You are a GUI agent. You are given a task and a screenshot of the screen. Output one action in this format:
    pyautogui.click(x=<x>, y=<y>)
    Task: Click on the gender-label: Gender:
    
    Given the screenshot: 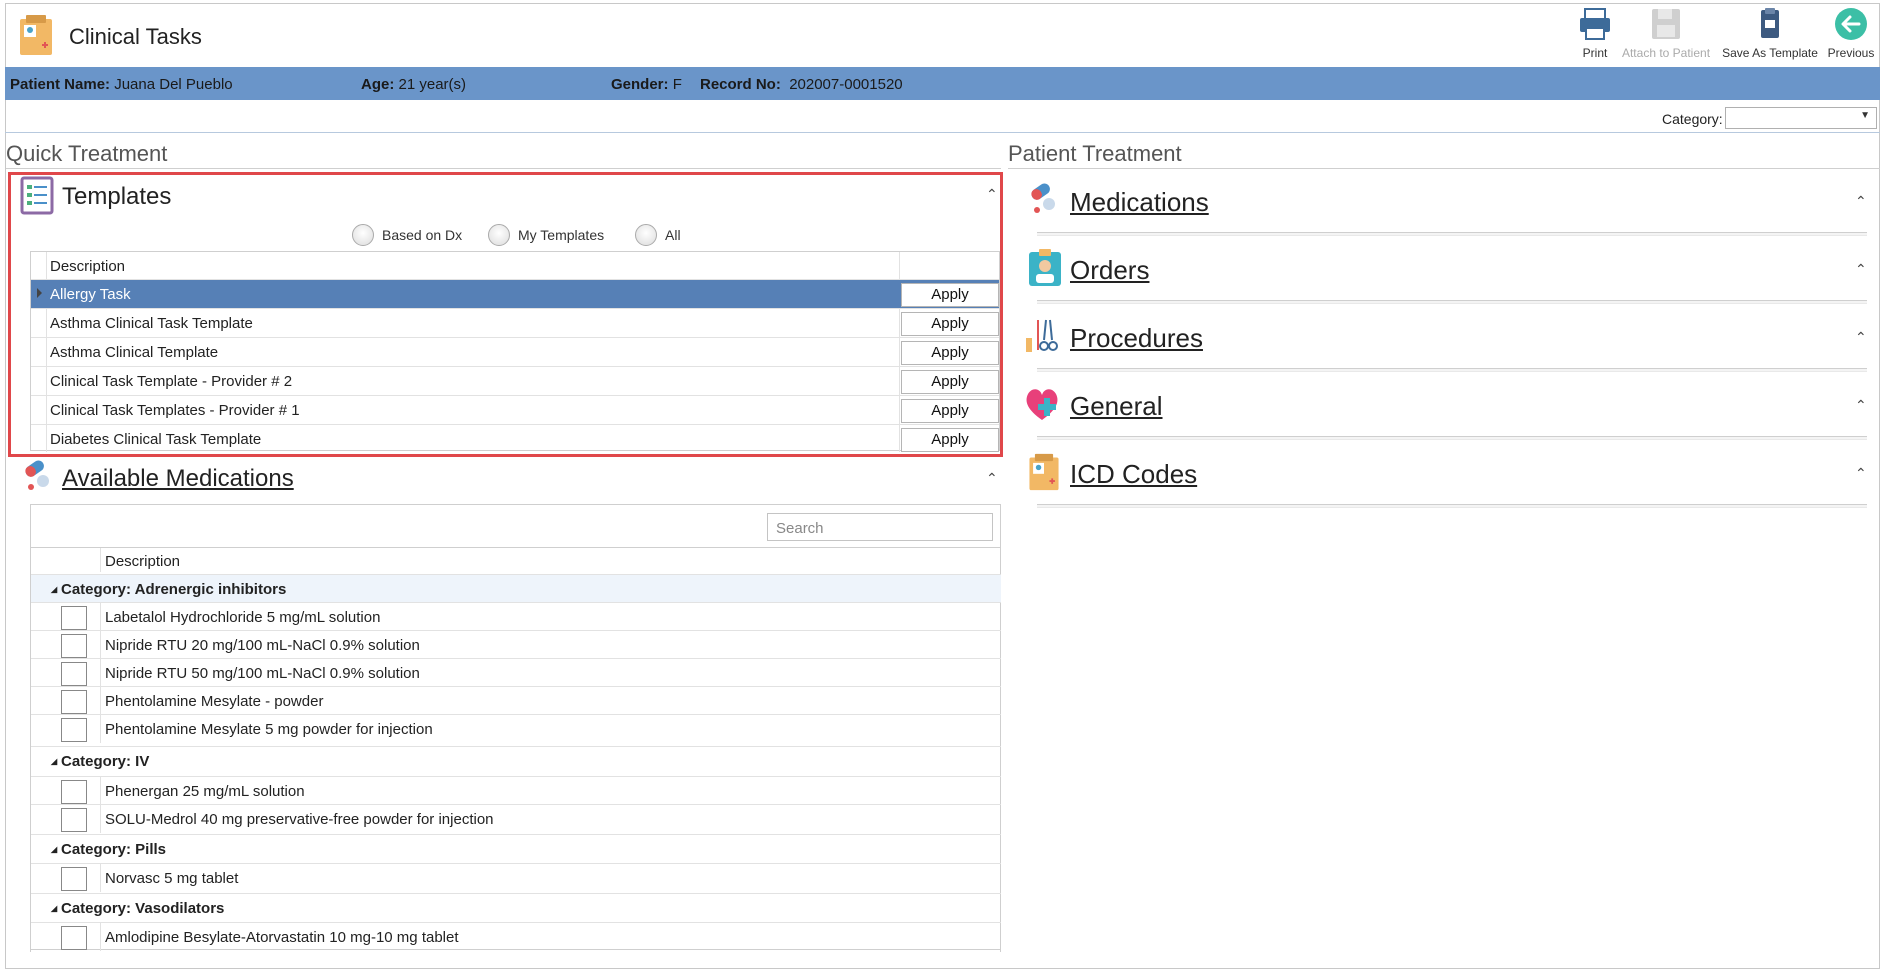 What is the action you would take?
    pyautogui.click(x=640, y=84)
    